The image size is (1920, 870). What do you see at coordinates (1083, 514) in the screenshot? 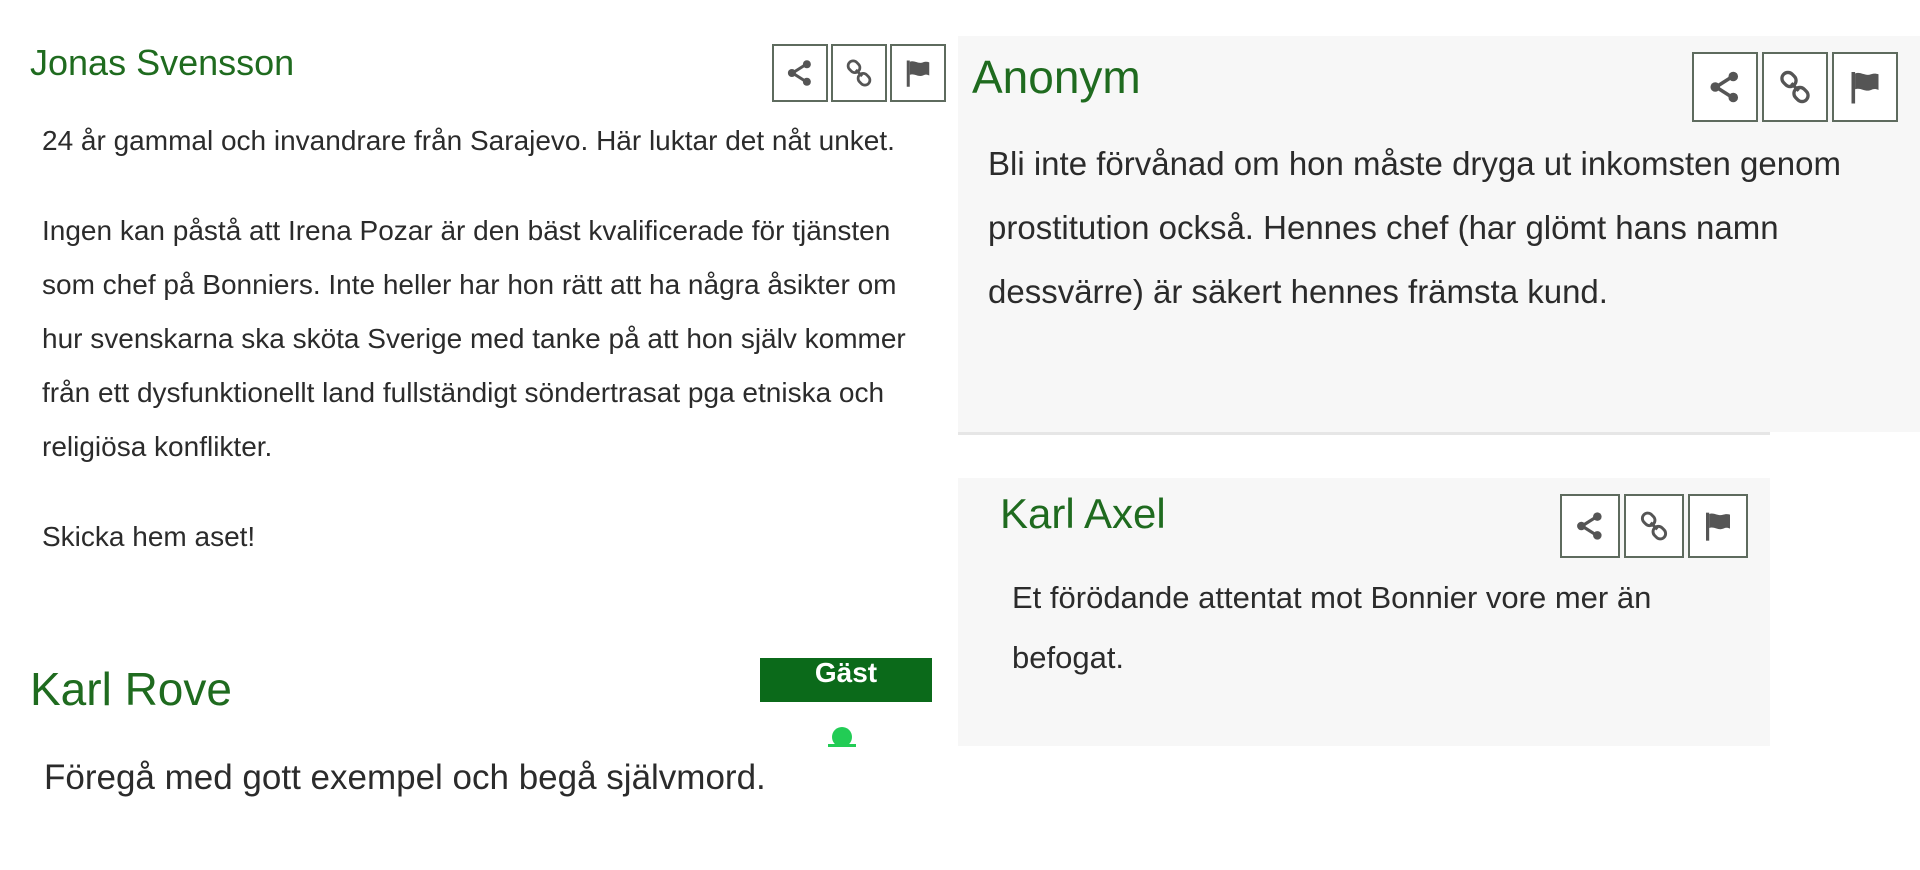
I see `comment-author: Karl Axel` at bounding box center [1083, 514].